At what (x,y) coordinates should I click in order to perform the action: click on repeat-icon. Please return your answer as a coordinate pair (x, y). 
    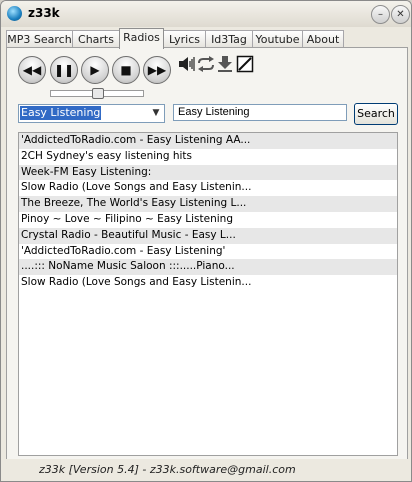
    Looking at the image, I should click on (206, 64).